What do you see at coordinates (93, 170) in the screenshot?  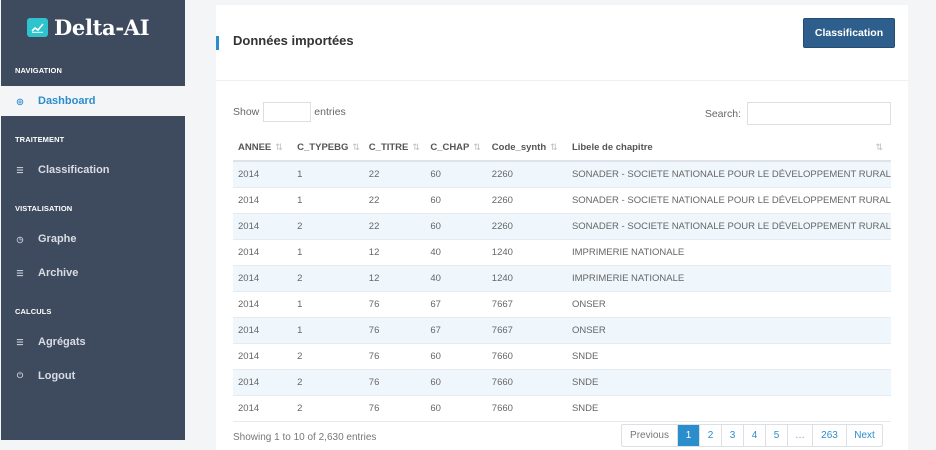 I see `sidebar-item-classification: ☰ Classification` at bounding box center [93, 170].